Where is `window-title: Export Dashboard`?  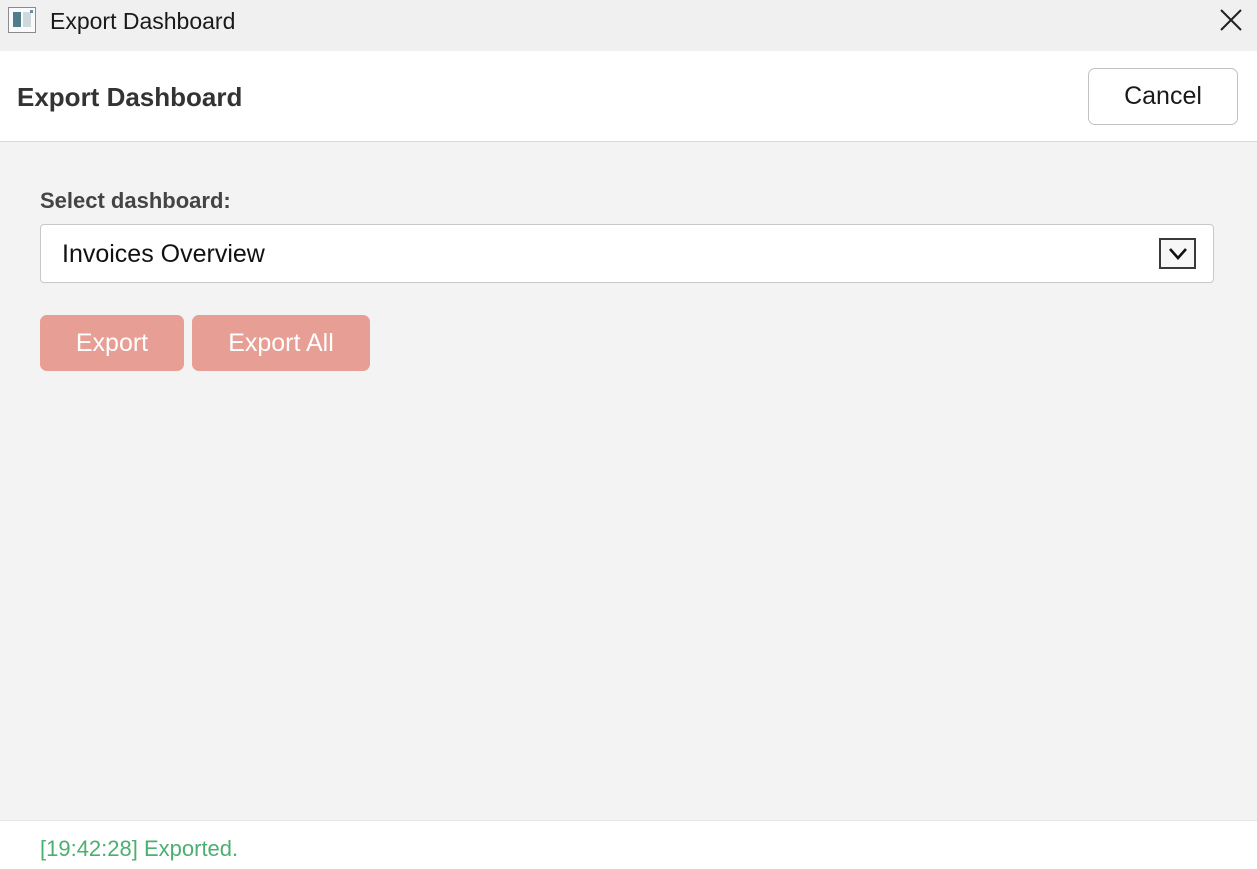 window-title: Export Dashboard is located at coordinates (143, 21).